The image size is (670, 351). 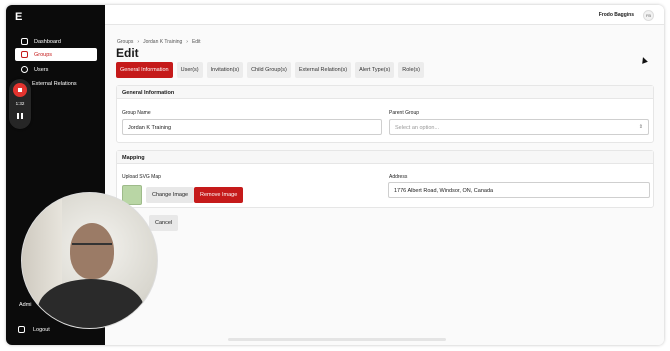 I want to click on parent-group-select: Select an option... ⇕, so click(x=519, y=127).